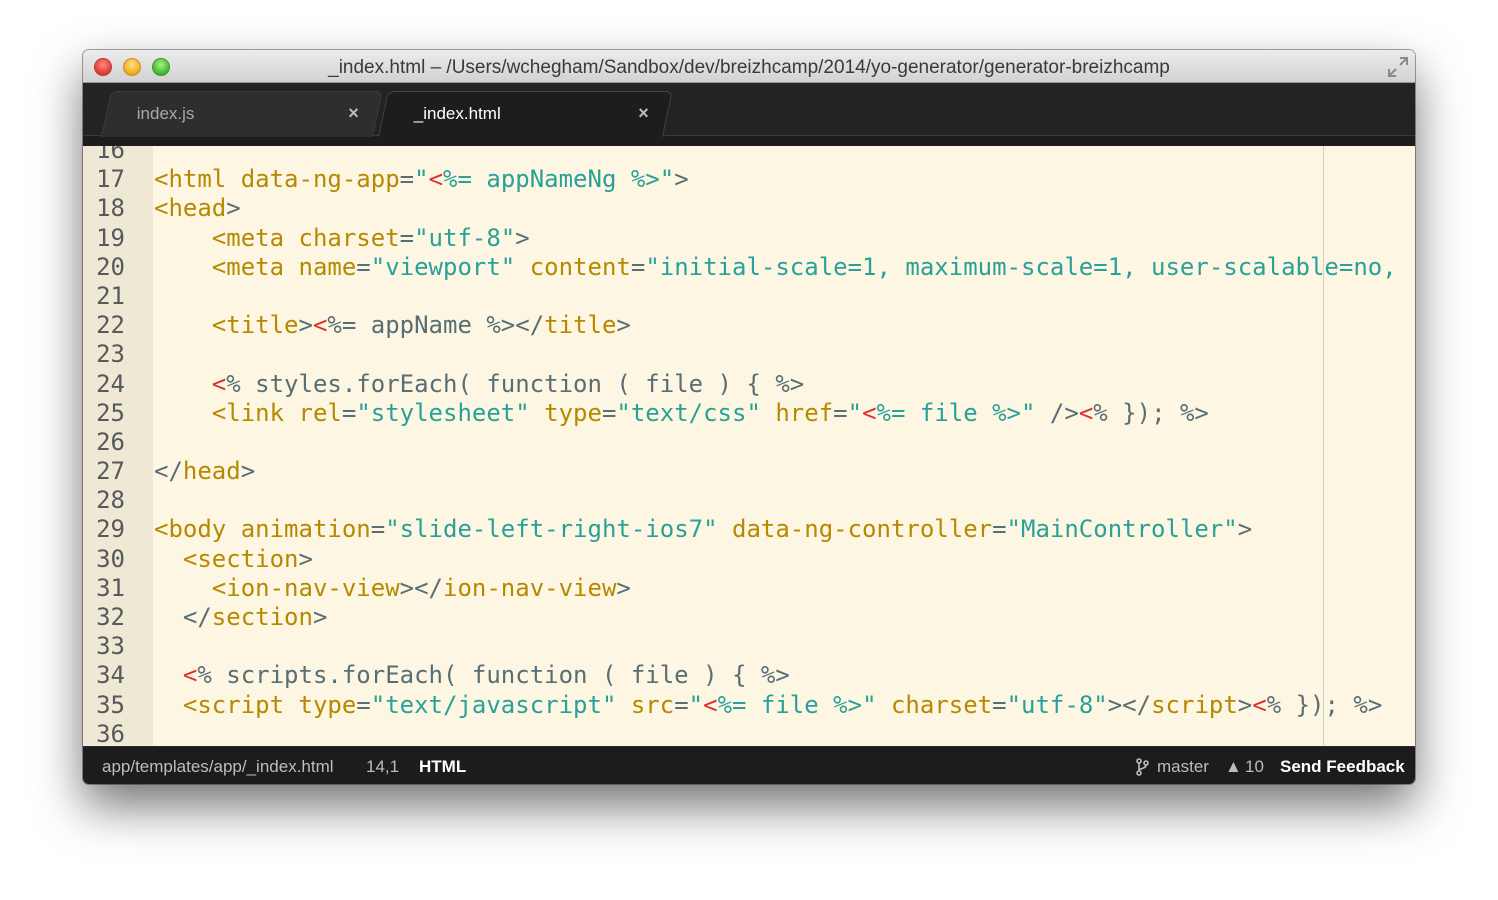  I want to click on code-line: 36, so click(749, 733).